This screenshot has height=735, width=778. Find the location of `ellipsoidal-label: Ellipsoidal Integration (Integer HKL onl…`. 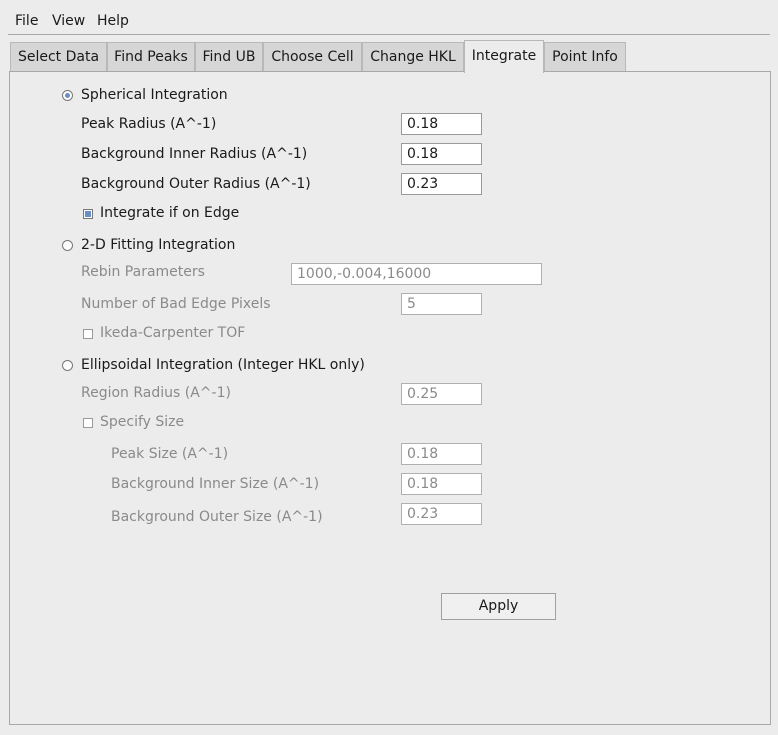

ellipsoidal-label: Ellipsoidal Integration (Integer HKL onl… is located at coordinates (223, 365).